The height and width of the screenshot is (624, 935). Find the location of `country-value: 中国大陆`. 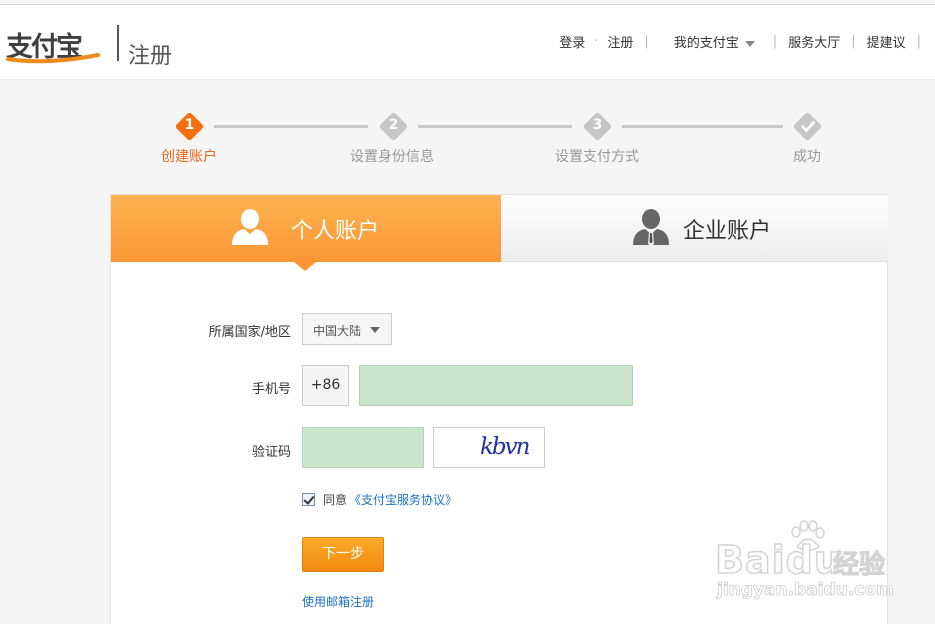

country-value: 中国大陆 is located at coordinates (337, 331).